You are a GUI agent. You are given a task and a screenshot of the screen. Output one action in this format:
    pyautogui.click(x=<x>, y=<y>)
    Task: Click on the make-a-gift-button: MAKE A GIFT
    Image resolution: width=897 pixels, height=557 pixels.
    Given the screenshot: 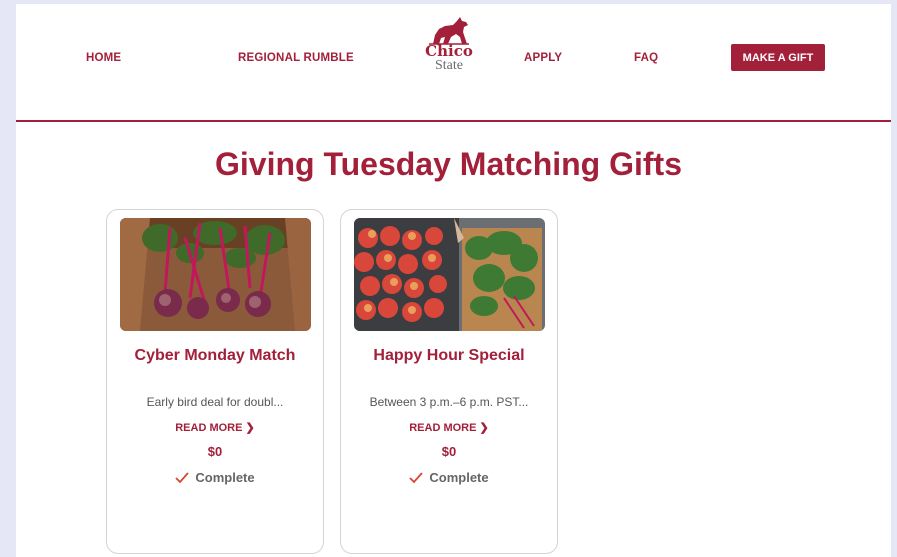 What is the action you would take?
    pyautogui.click(x=778, y=57)
    